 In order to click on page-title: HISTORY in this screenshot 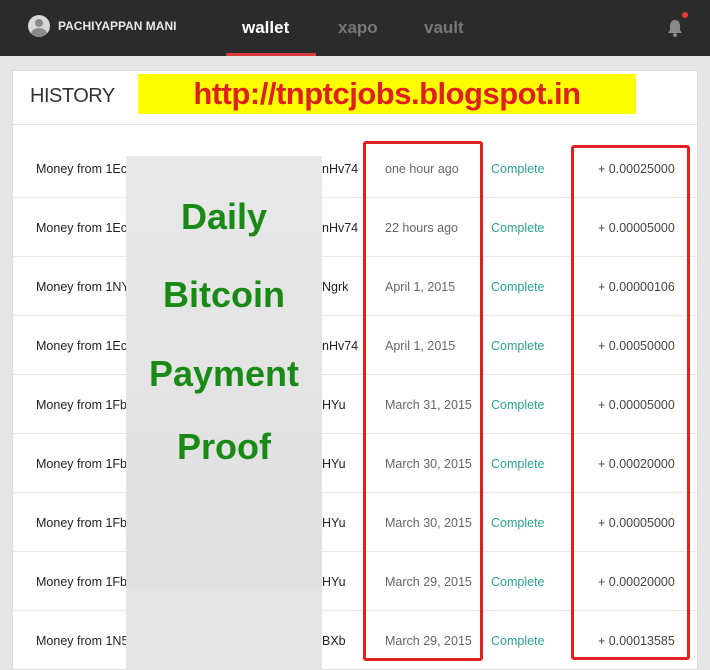, I will do `click(72, 96)`.